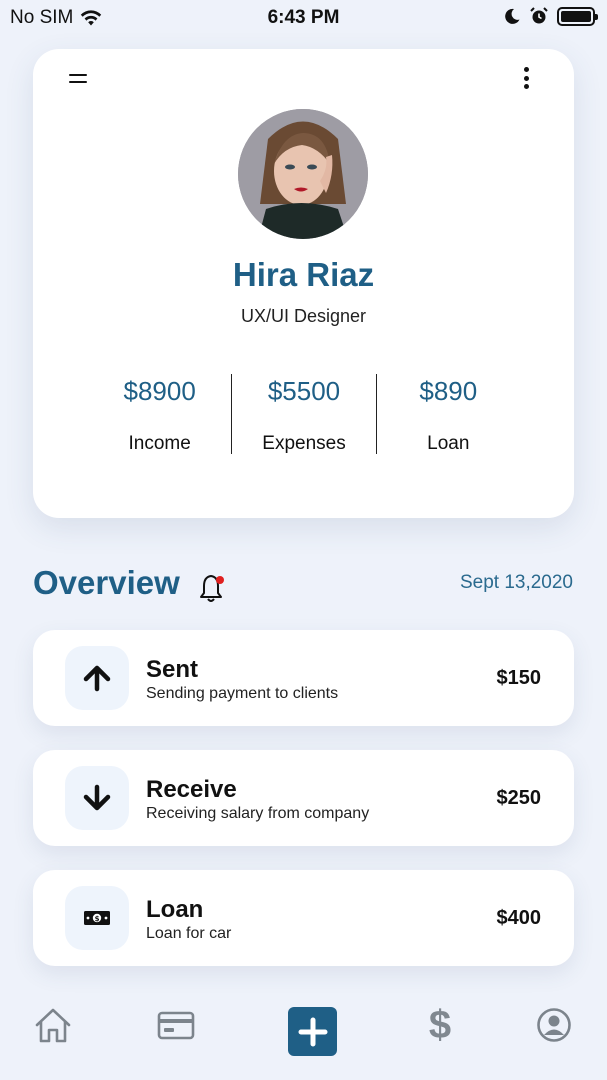 This screenshot has width=607, height=1080. I want to click on stat-label: Expenses, so click(304, 443).